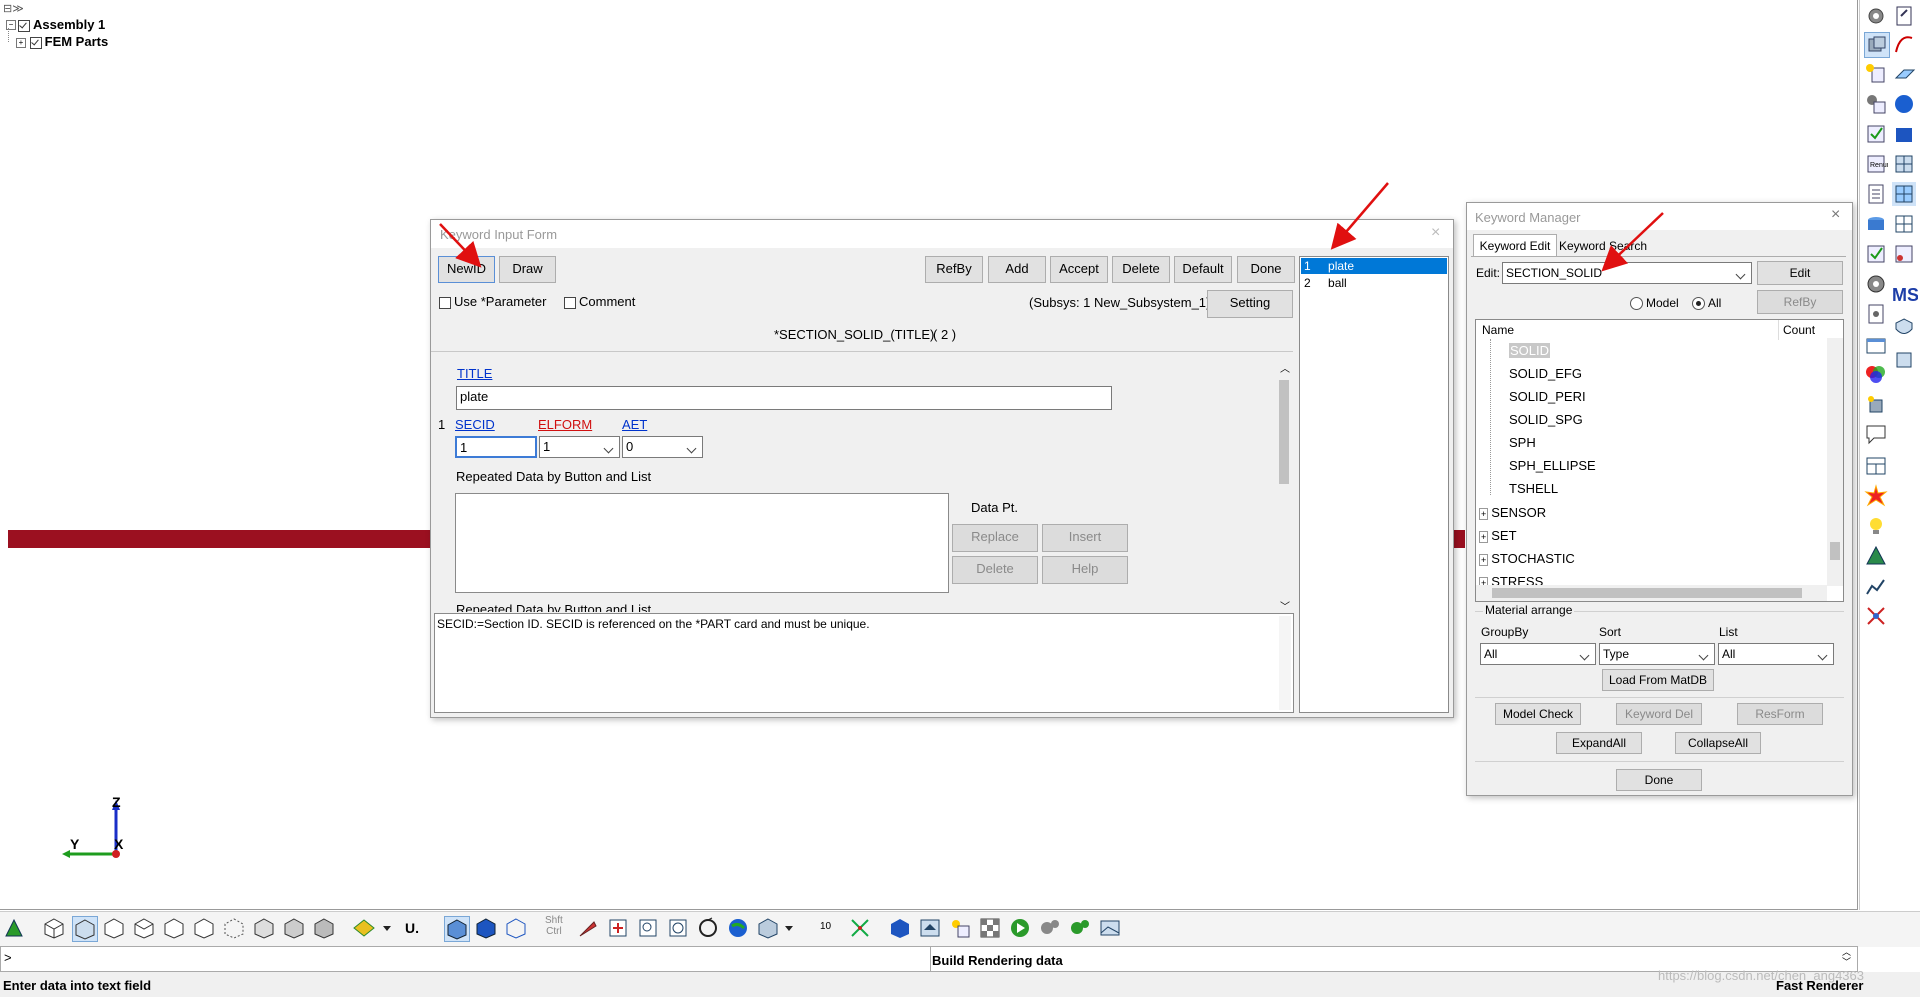 The image size is (1920, 997). What do you see at coordinates (1876, 374) in the screenshot?
I see `color-wheel-icon` at bounding box center [1876, 374].